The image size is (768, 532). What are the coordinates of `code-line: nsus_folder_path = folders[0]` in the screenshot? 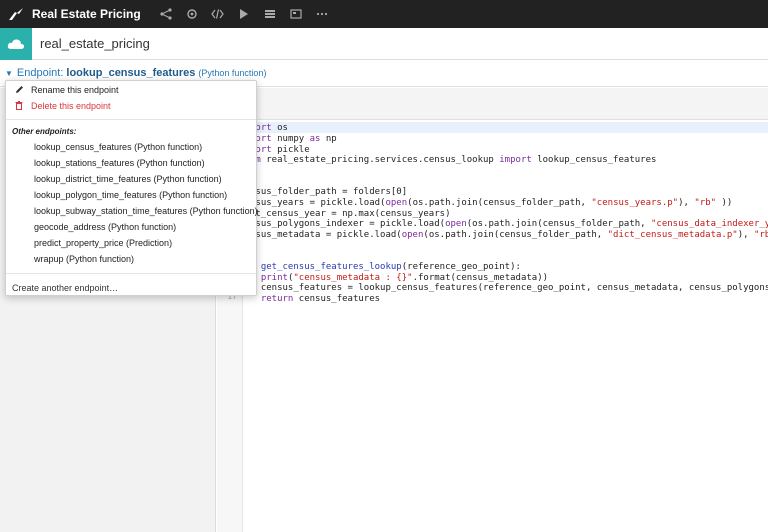 It's located at (329, 192).